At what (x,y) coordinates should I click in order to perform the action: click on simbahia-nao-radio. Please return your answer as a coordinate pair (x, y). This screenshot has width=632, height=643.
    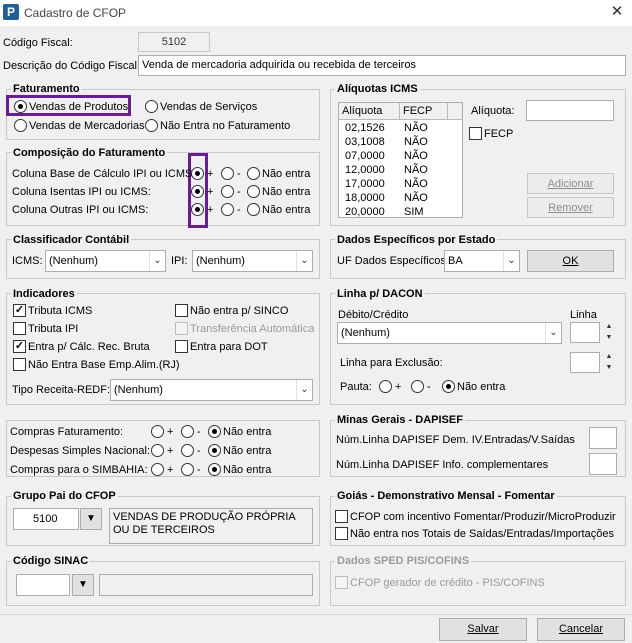
    Looking at the image, I should click on (214, 469).